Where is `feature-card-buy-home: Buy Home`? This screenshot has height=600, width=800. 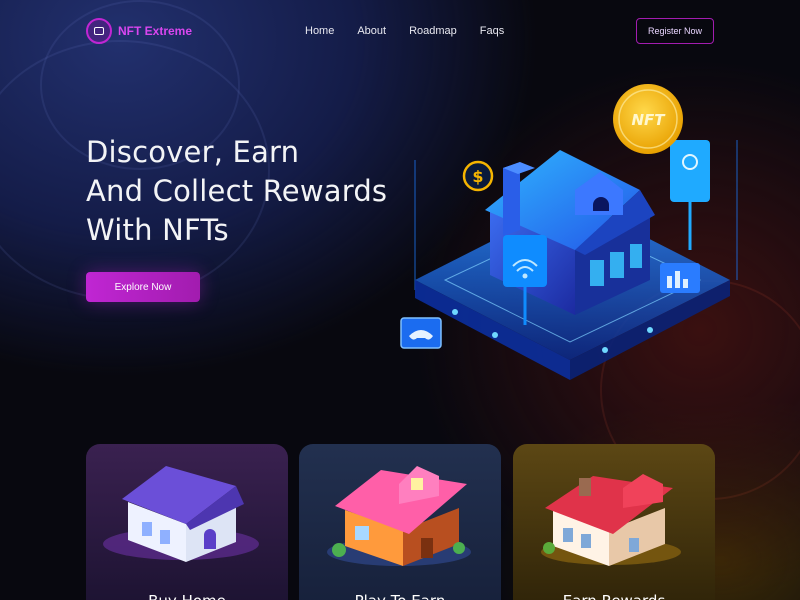 feature-card-buy-home: Buy Home is located at coordinates (187, 522).